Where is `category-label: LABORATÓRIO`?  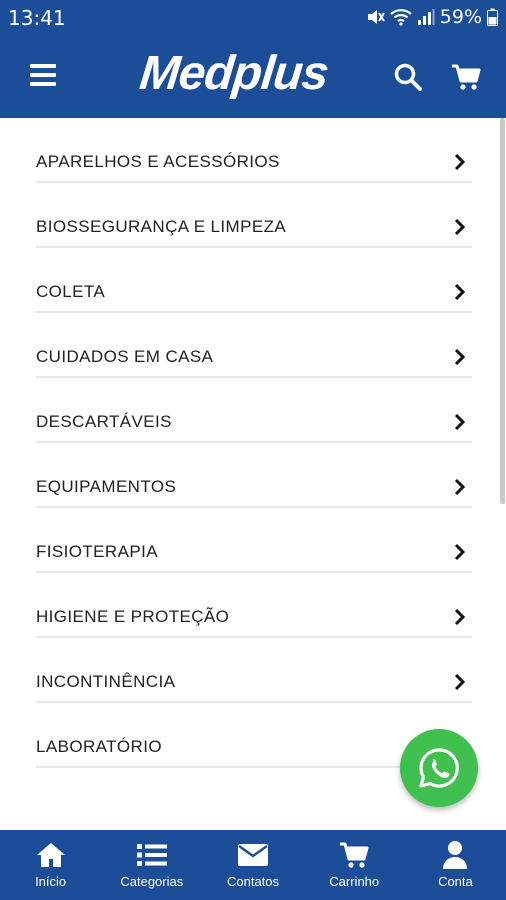
category-label: LABORATÓRIO is located at coordinates (99, 746).